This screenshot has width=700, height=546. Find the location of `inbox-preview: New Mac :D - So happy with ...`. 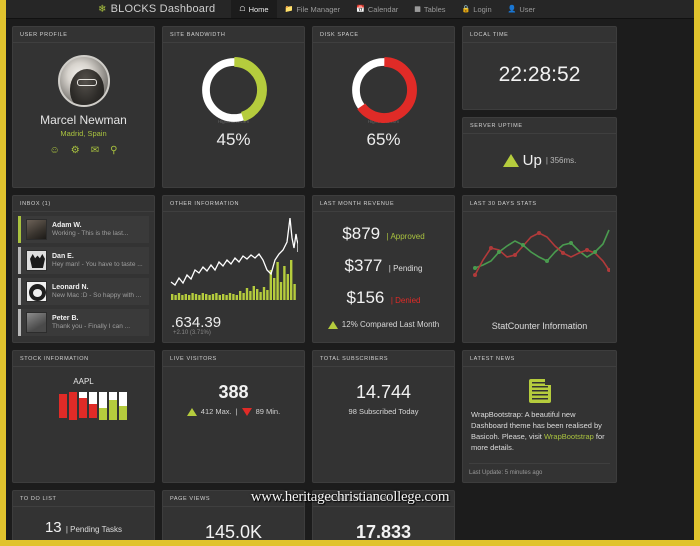

inbox-preview: New Mac :D - So happy with ... is located at coordinates (97, 295).